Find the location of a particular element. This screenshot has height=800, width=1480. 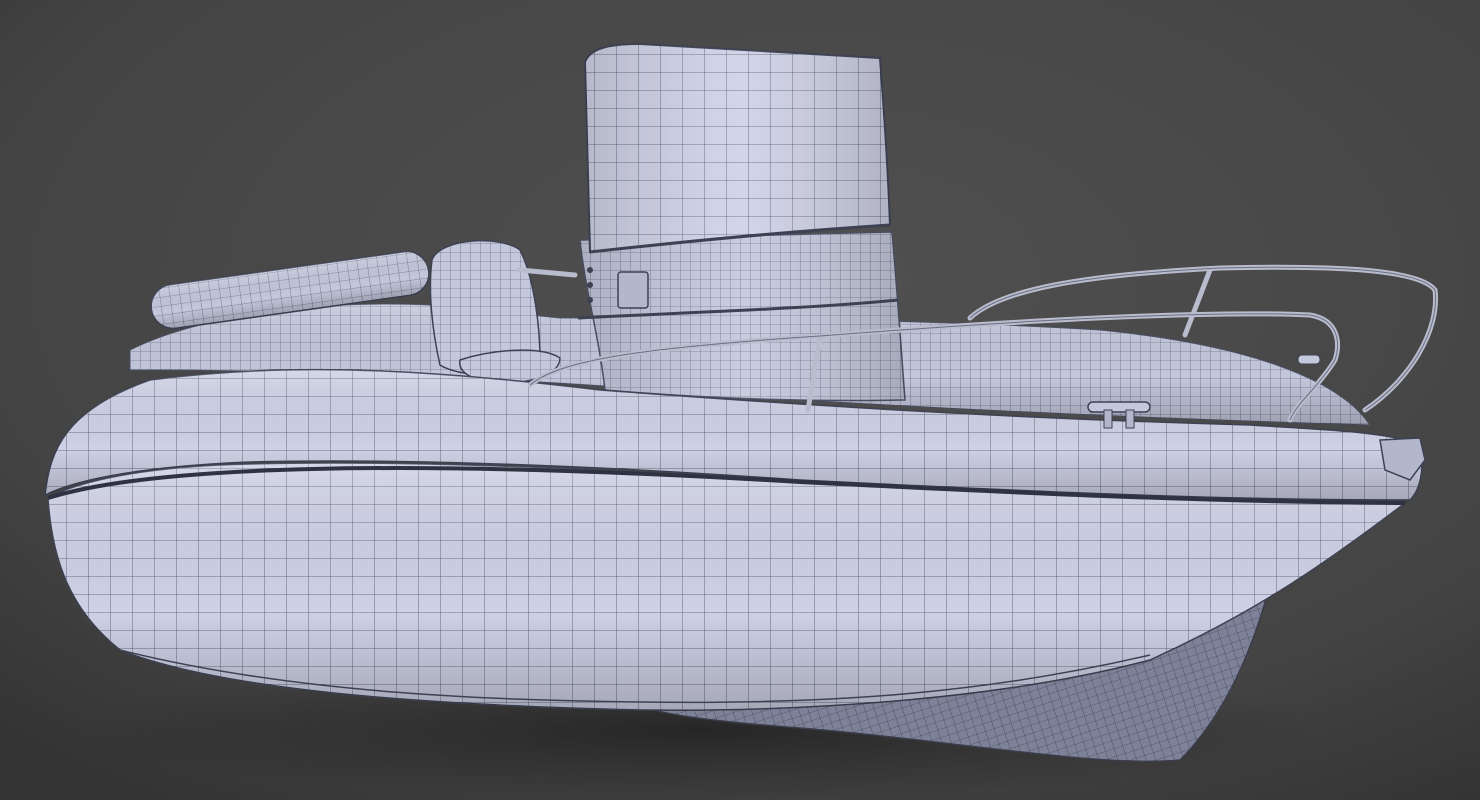

bow-light-icon is located at coordinates (1309, 359).